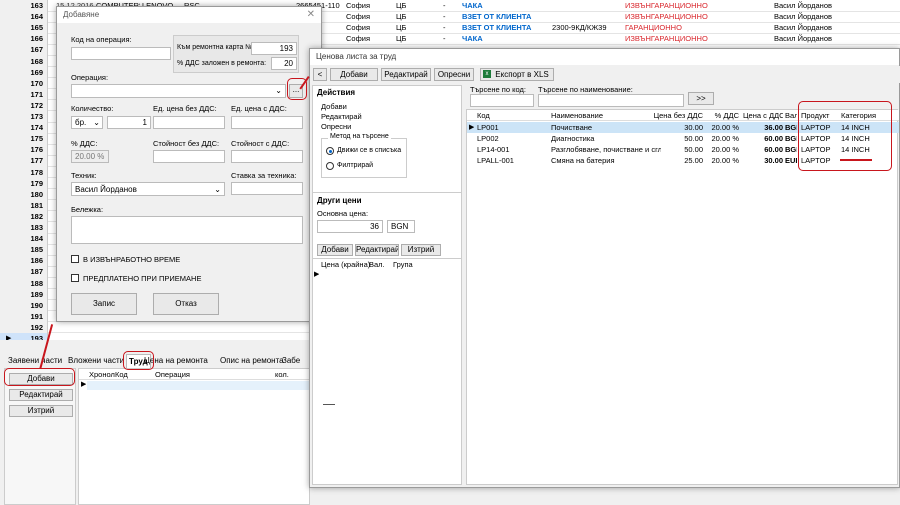 This screenshot has height=505, width=900. Describe the element at coordinates (350, 226) in the screenshot. I see `base-price-input` at that location.